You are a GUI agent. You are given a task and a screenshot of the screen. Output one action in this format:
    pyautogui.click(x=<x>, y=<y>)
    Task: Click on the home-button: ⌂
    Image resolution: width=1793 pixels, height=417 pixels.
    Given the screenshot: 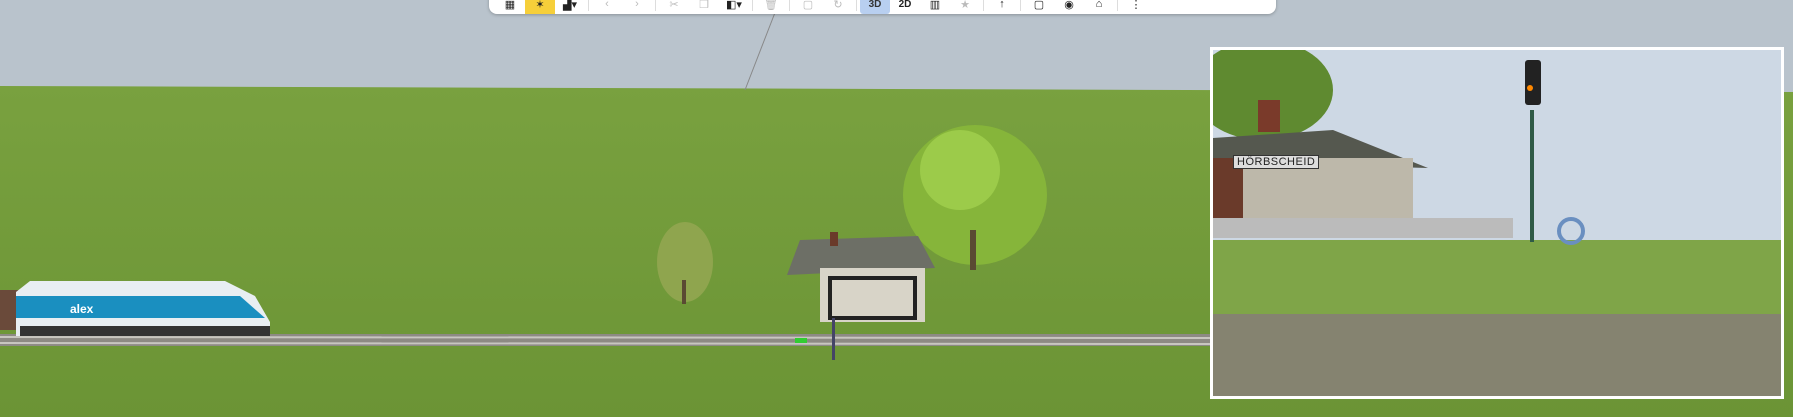 What is the action you would take?
    pyautogui.click(x=1099, y=7)
    